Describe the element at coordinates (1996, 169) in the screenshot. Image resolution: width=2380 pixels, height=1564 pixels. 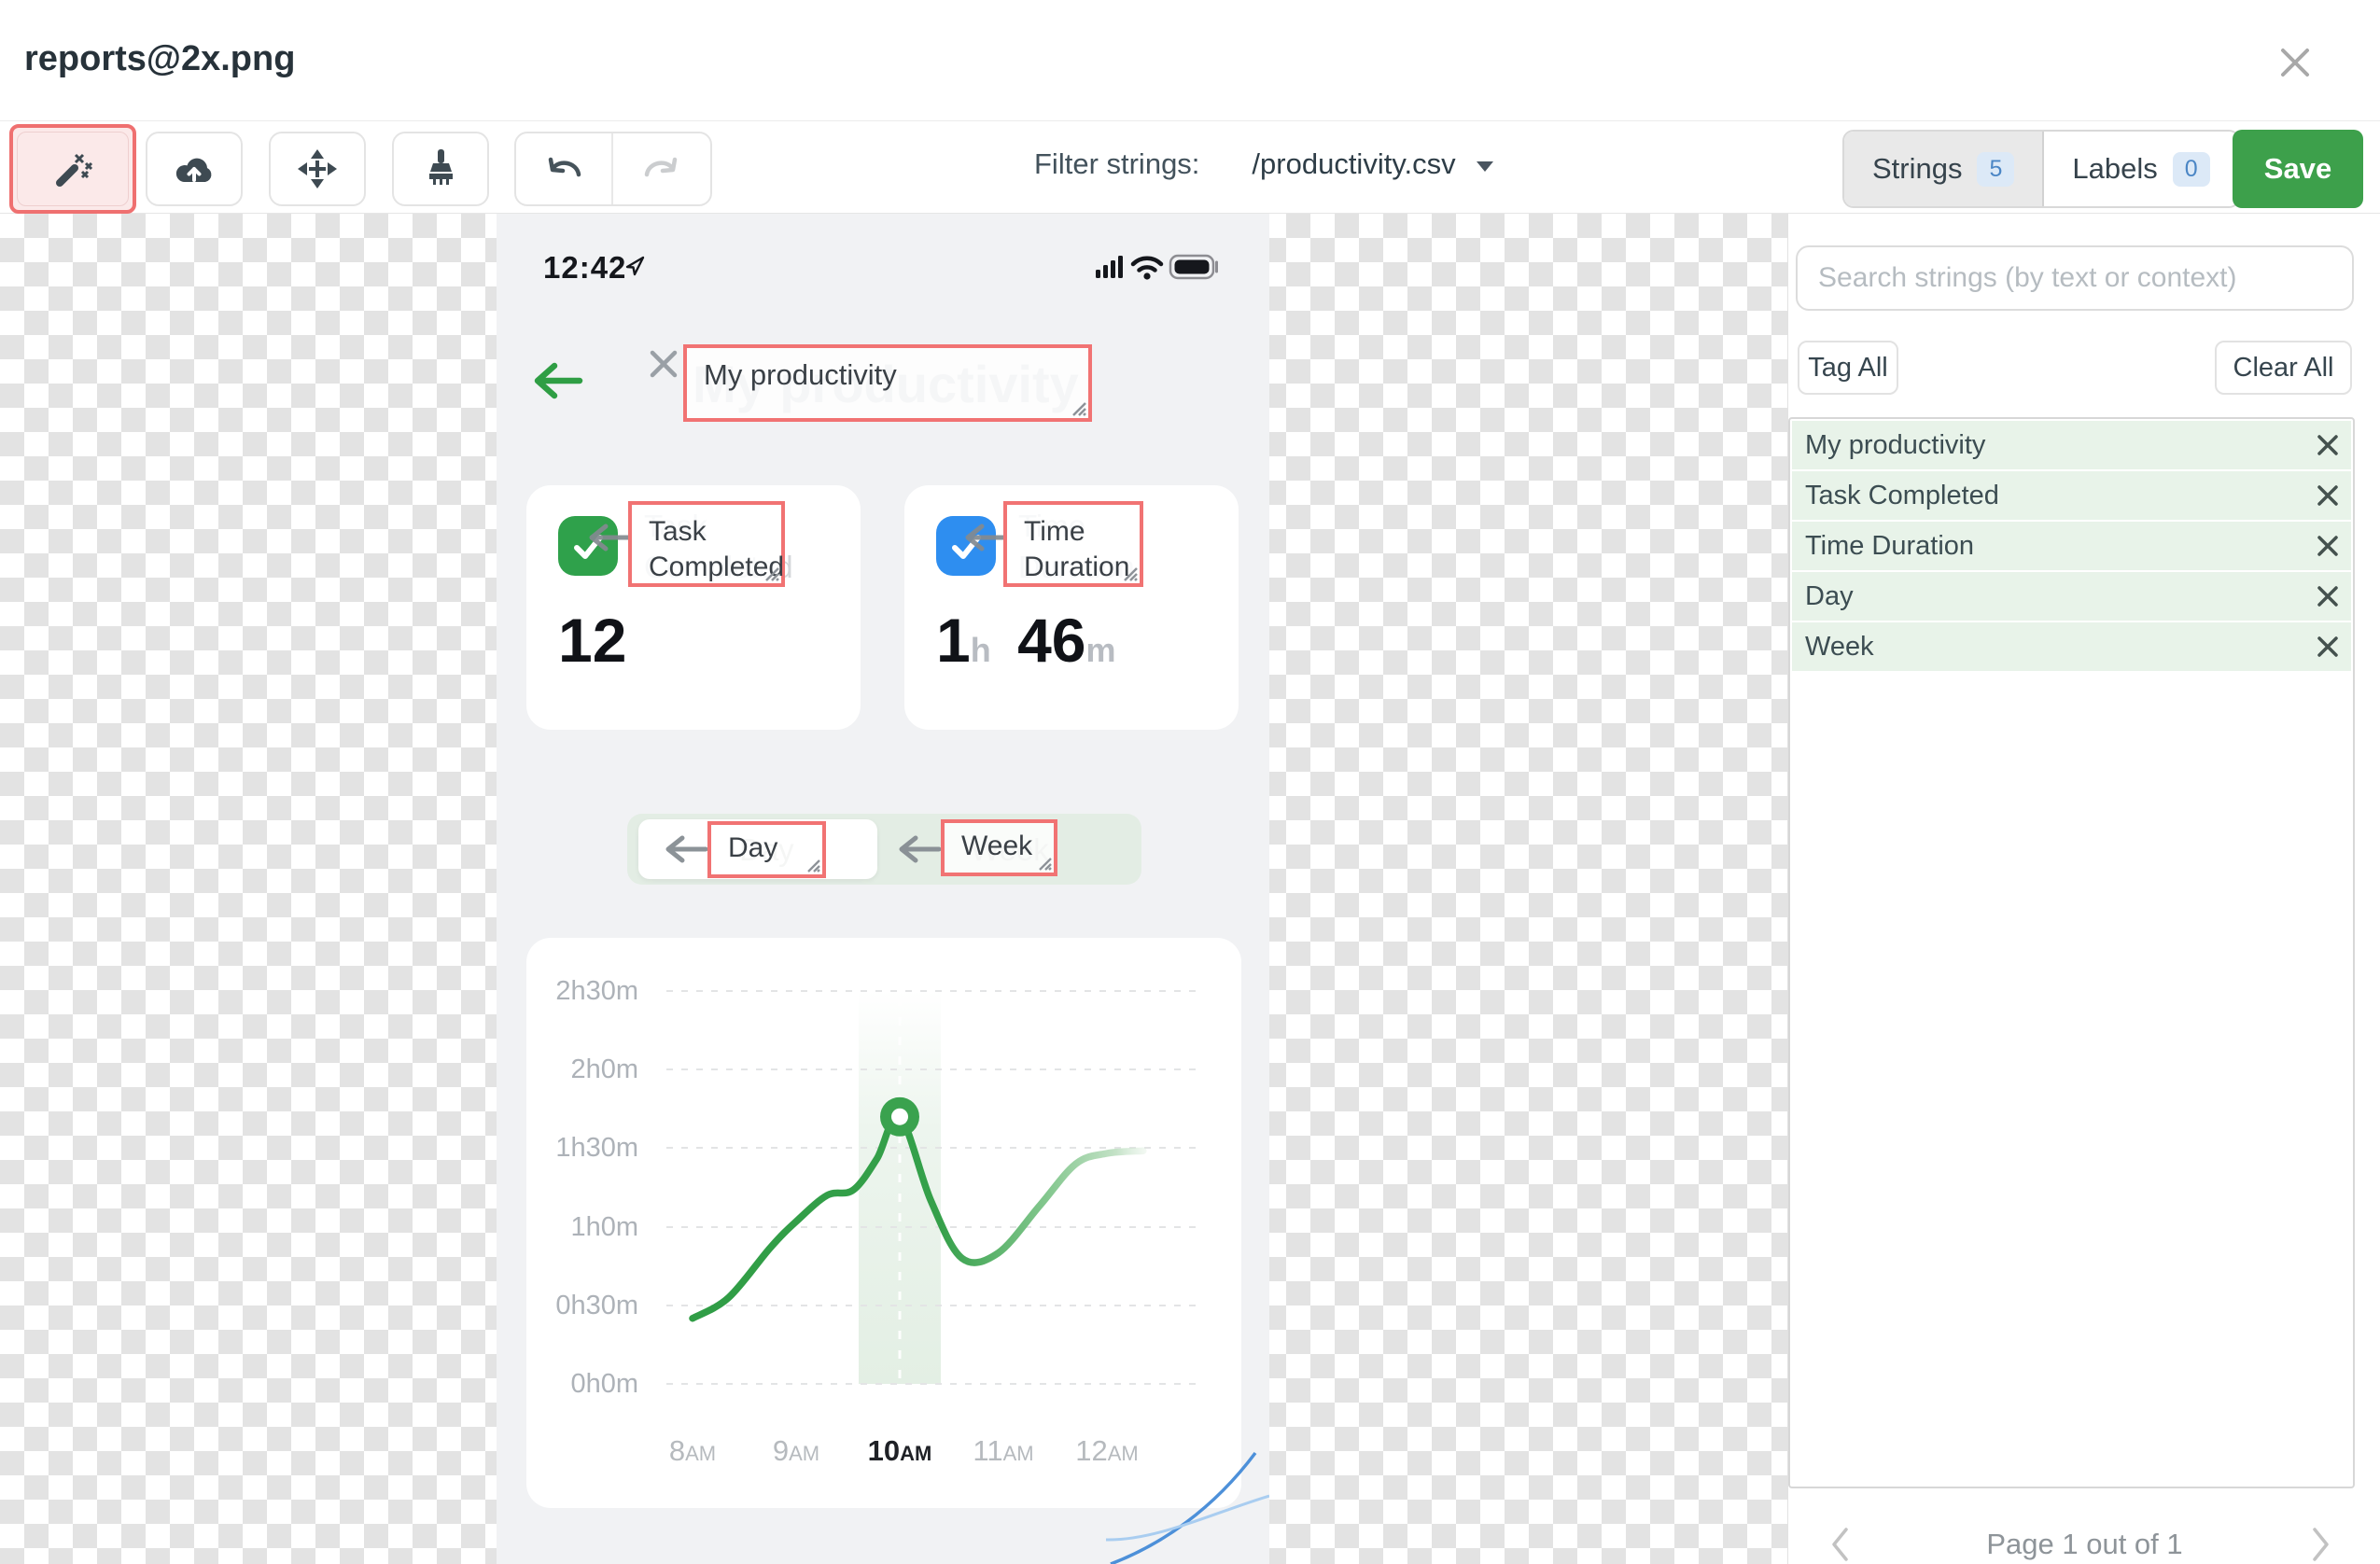
I see `strings-count-badge: 5` at that location.